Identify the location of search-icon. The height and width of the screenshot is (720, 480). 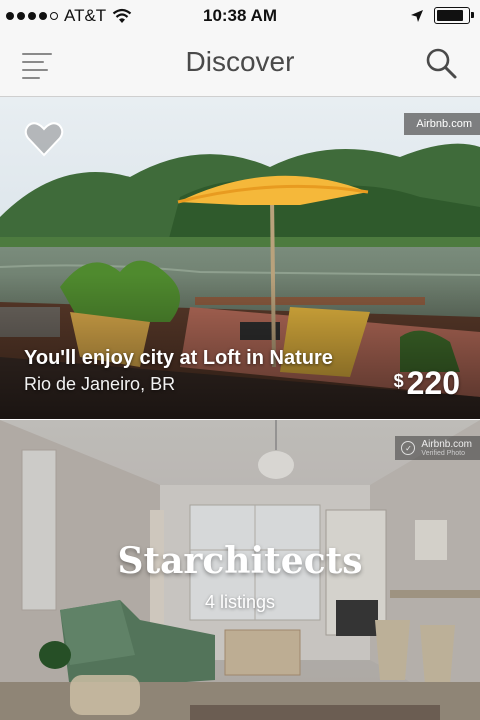
(441, 63).